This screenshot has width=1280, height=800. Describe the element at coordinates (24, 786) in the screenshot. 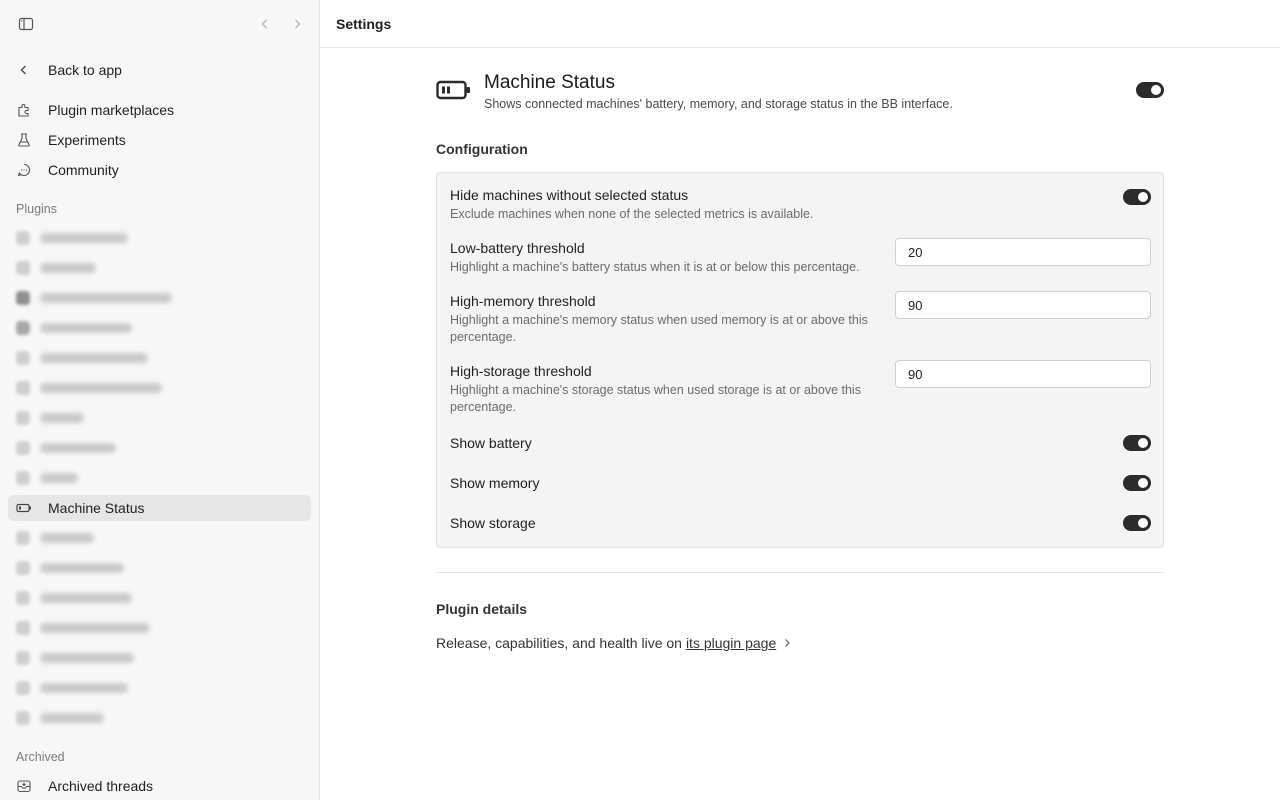

I see `archive-icon` at that location.